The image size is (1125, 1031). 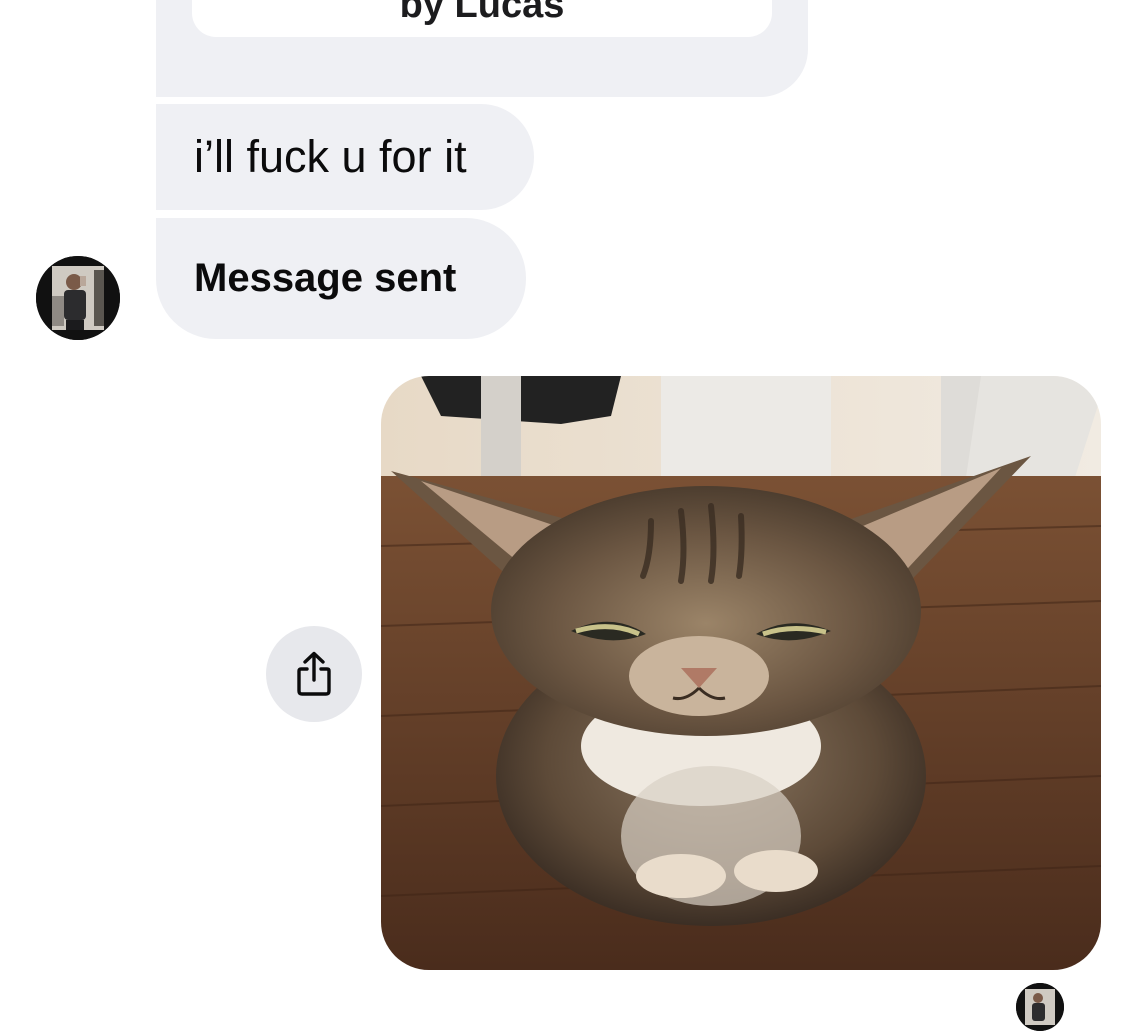 What do you see at coordinates (482, 48) in the screenshot?
I see `message-bubble-shared-card: by Lucas` at bounding box center [482, 48].